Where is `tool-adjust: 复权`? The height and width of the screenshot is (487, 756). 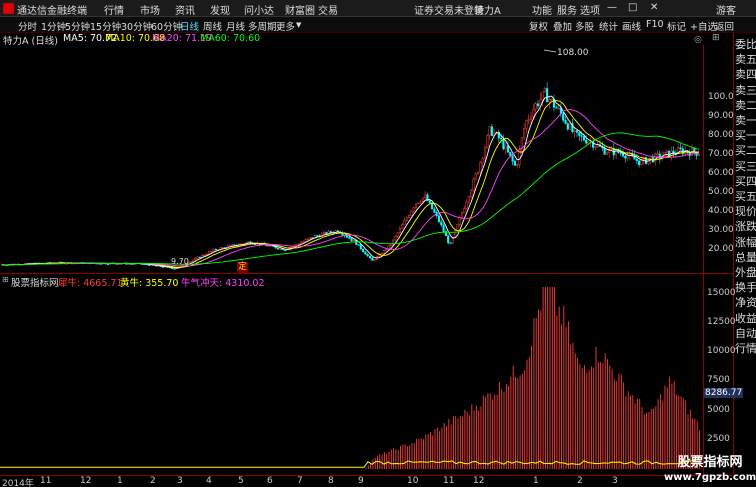
tool-adjust: 复权 is located at coordinates (538, 26).